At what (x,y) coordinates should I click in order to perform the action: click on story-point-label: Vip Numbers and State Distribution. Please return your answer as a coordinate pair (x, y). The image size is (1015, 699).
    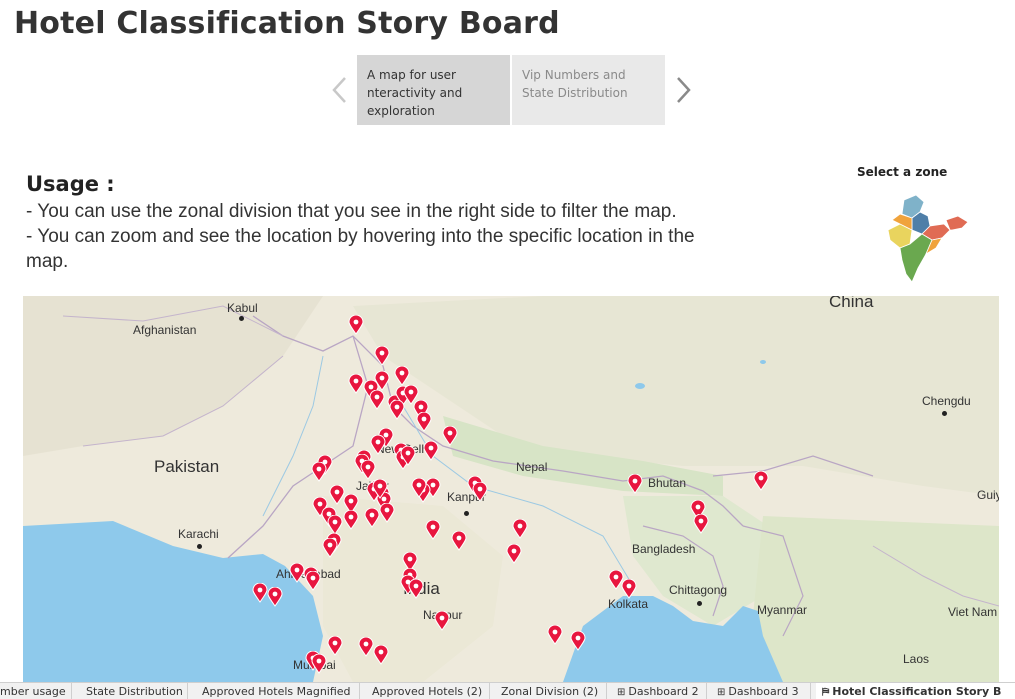
    Looking at the image, I should click on (575, 84).